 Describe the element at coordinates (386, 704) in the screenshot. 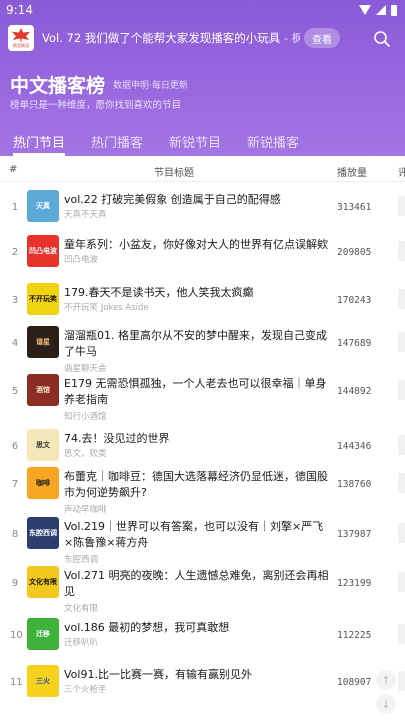

I see `scroll-down-button: ↓` at that location.